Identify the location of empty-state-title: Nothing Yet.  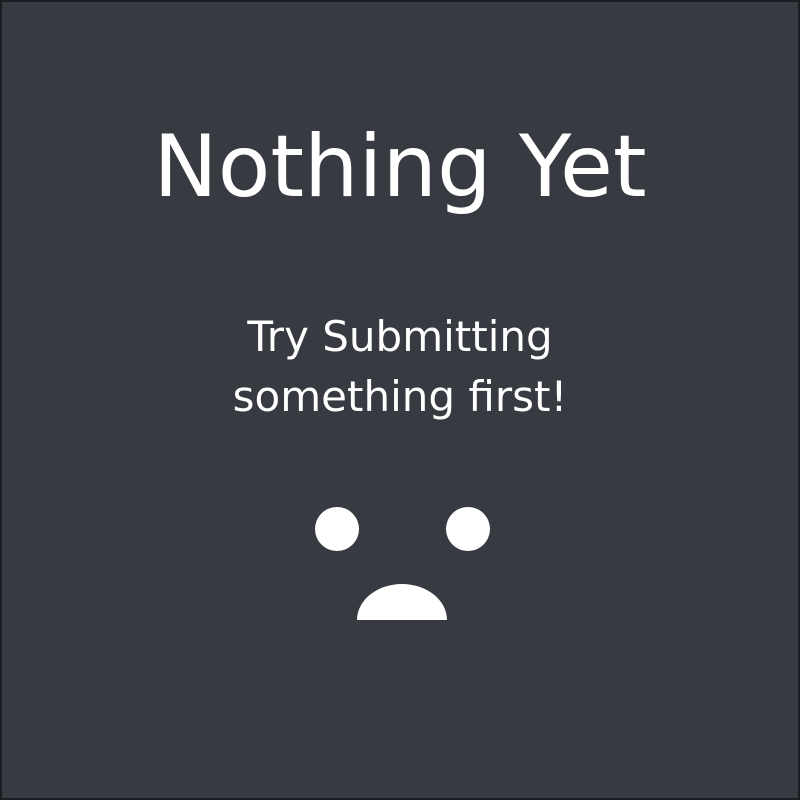
(400, 167).